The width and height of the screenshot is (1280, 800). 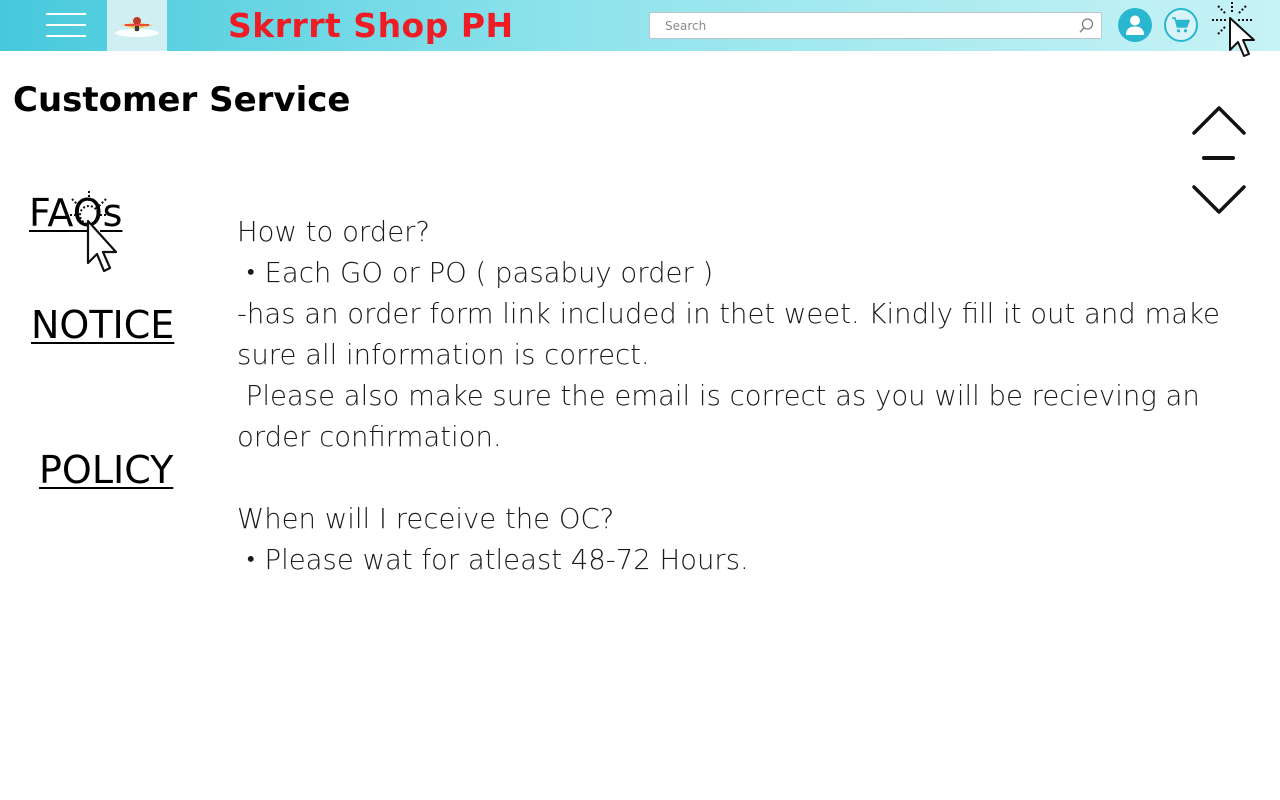 I want to click on shop-logo, so click(x=137, y=25).